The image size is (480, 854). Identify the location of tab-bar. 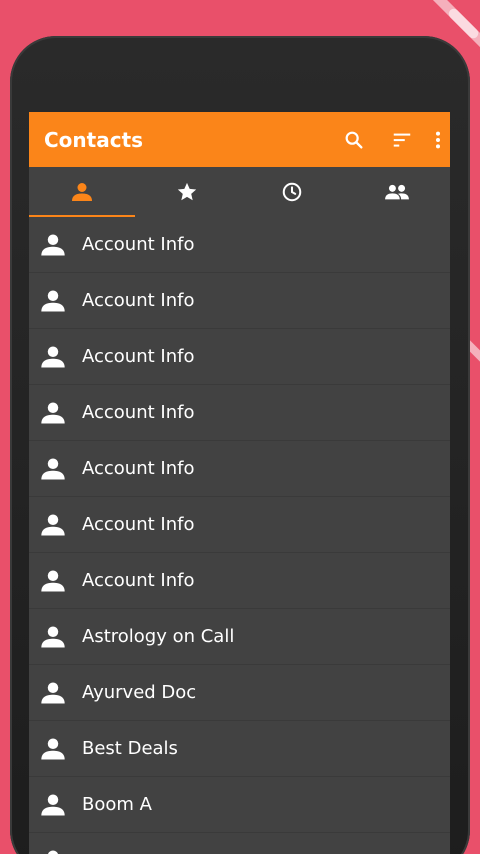
(239, 192).